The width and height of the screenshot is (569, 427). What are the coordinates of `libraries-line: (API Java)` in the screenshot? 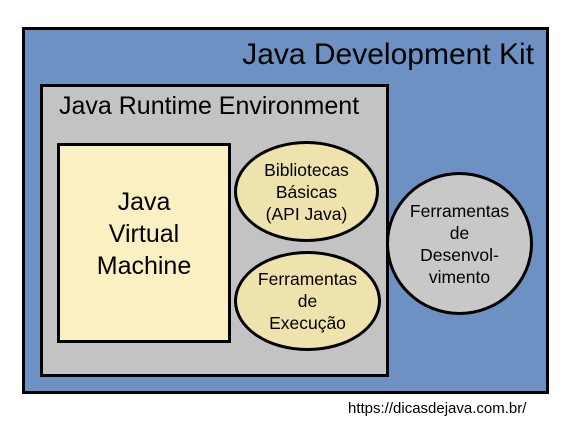 It's located at (306, 213).